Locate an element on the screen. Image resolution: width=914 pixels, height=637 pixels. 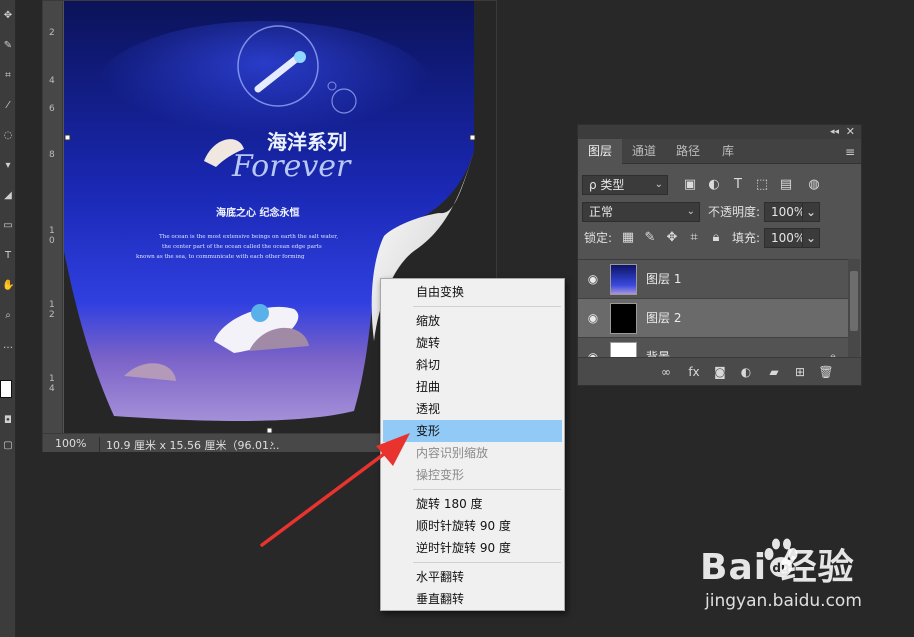
menu-item-flip-vertical: 垂直翻转 is located at coordinates (472, 599).